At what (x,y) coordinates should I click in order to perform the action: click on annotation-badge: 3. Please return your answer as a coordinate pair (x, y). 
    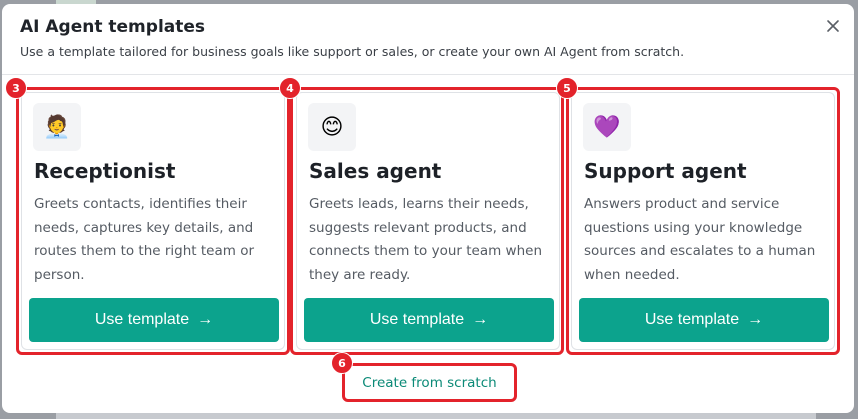
    Looking at the image, I should click on (16, 88).